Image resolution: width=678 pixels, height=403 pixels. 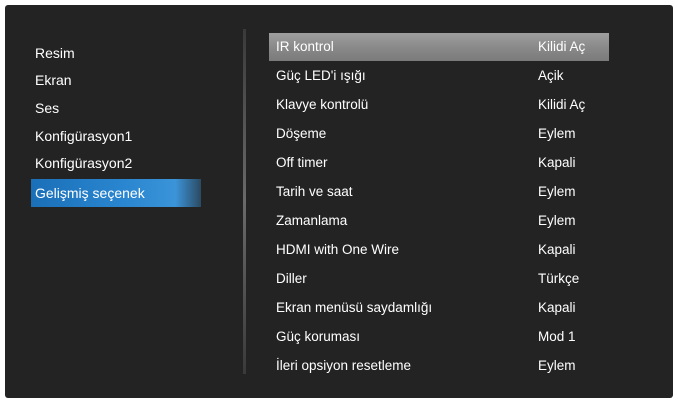 What do you see at coordinates (551, 75) in the screenshot?
I see `setting-value: Açik` at bounding box center [551, 75].